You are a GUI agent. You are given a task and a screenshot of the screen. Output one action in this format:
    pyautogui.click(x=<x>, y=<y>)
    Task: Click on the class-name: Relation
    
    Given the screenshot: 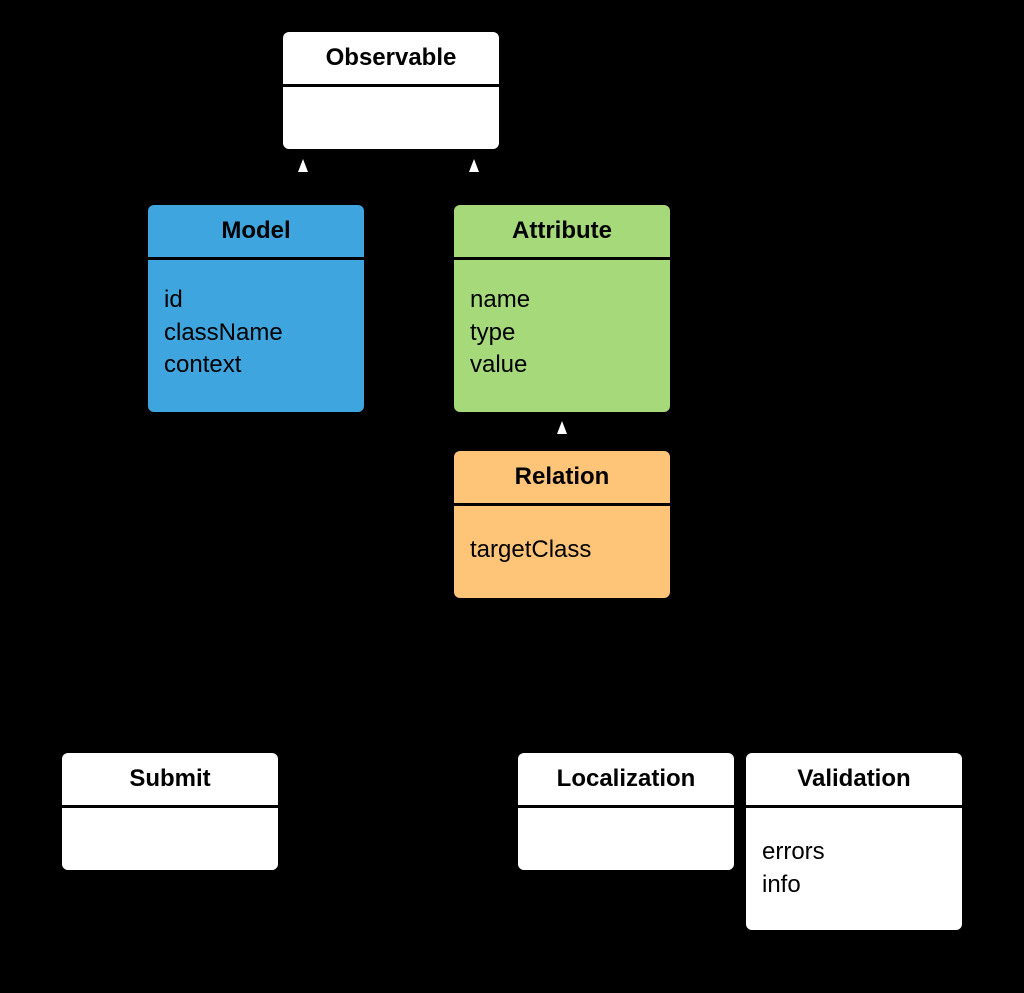 What is the action you would take?
    pyautogui.click(x=562, y=478)
    